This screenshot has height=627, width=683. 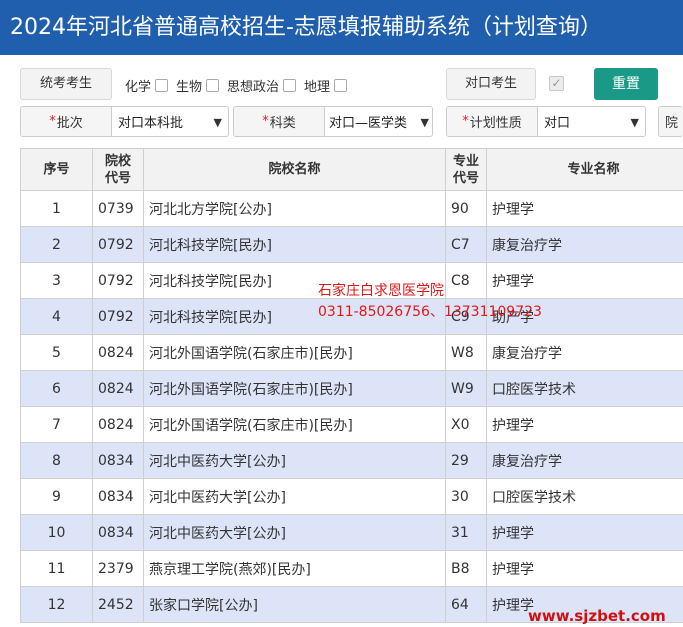 I want to click on header-school-code: 院校 代号, so click(x=118, y=169).